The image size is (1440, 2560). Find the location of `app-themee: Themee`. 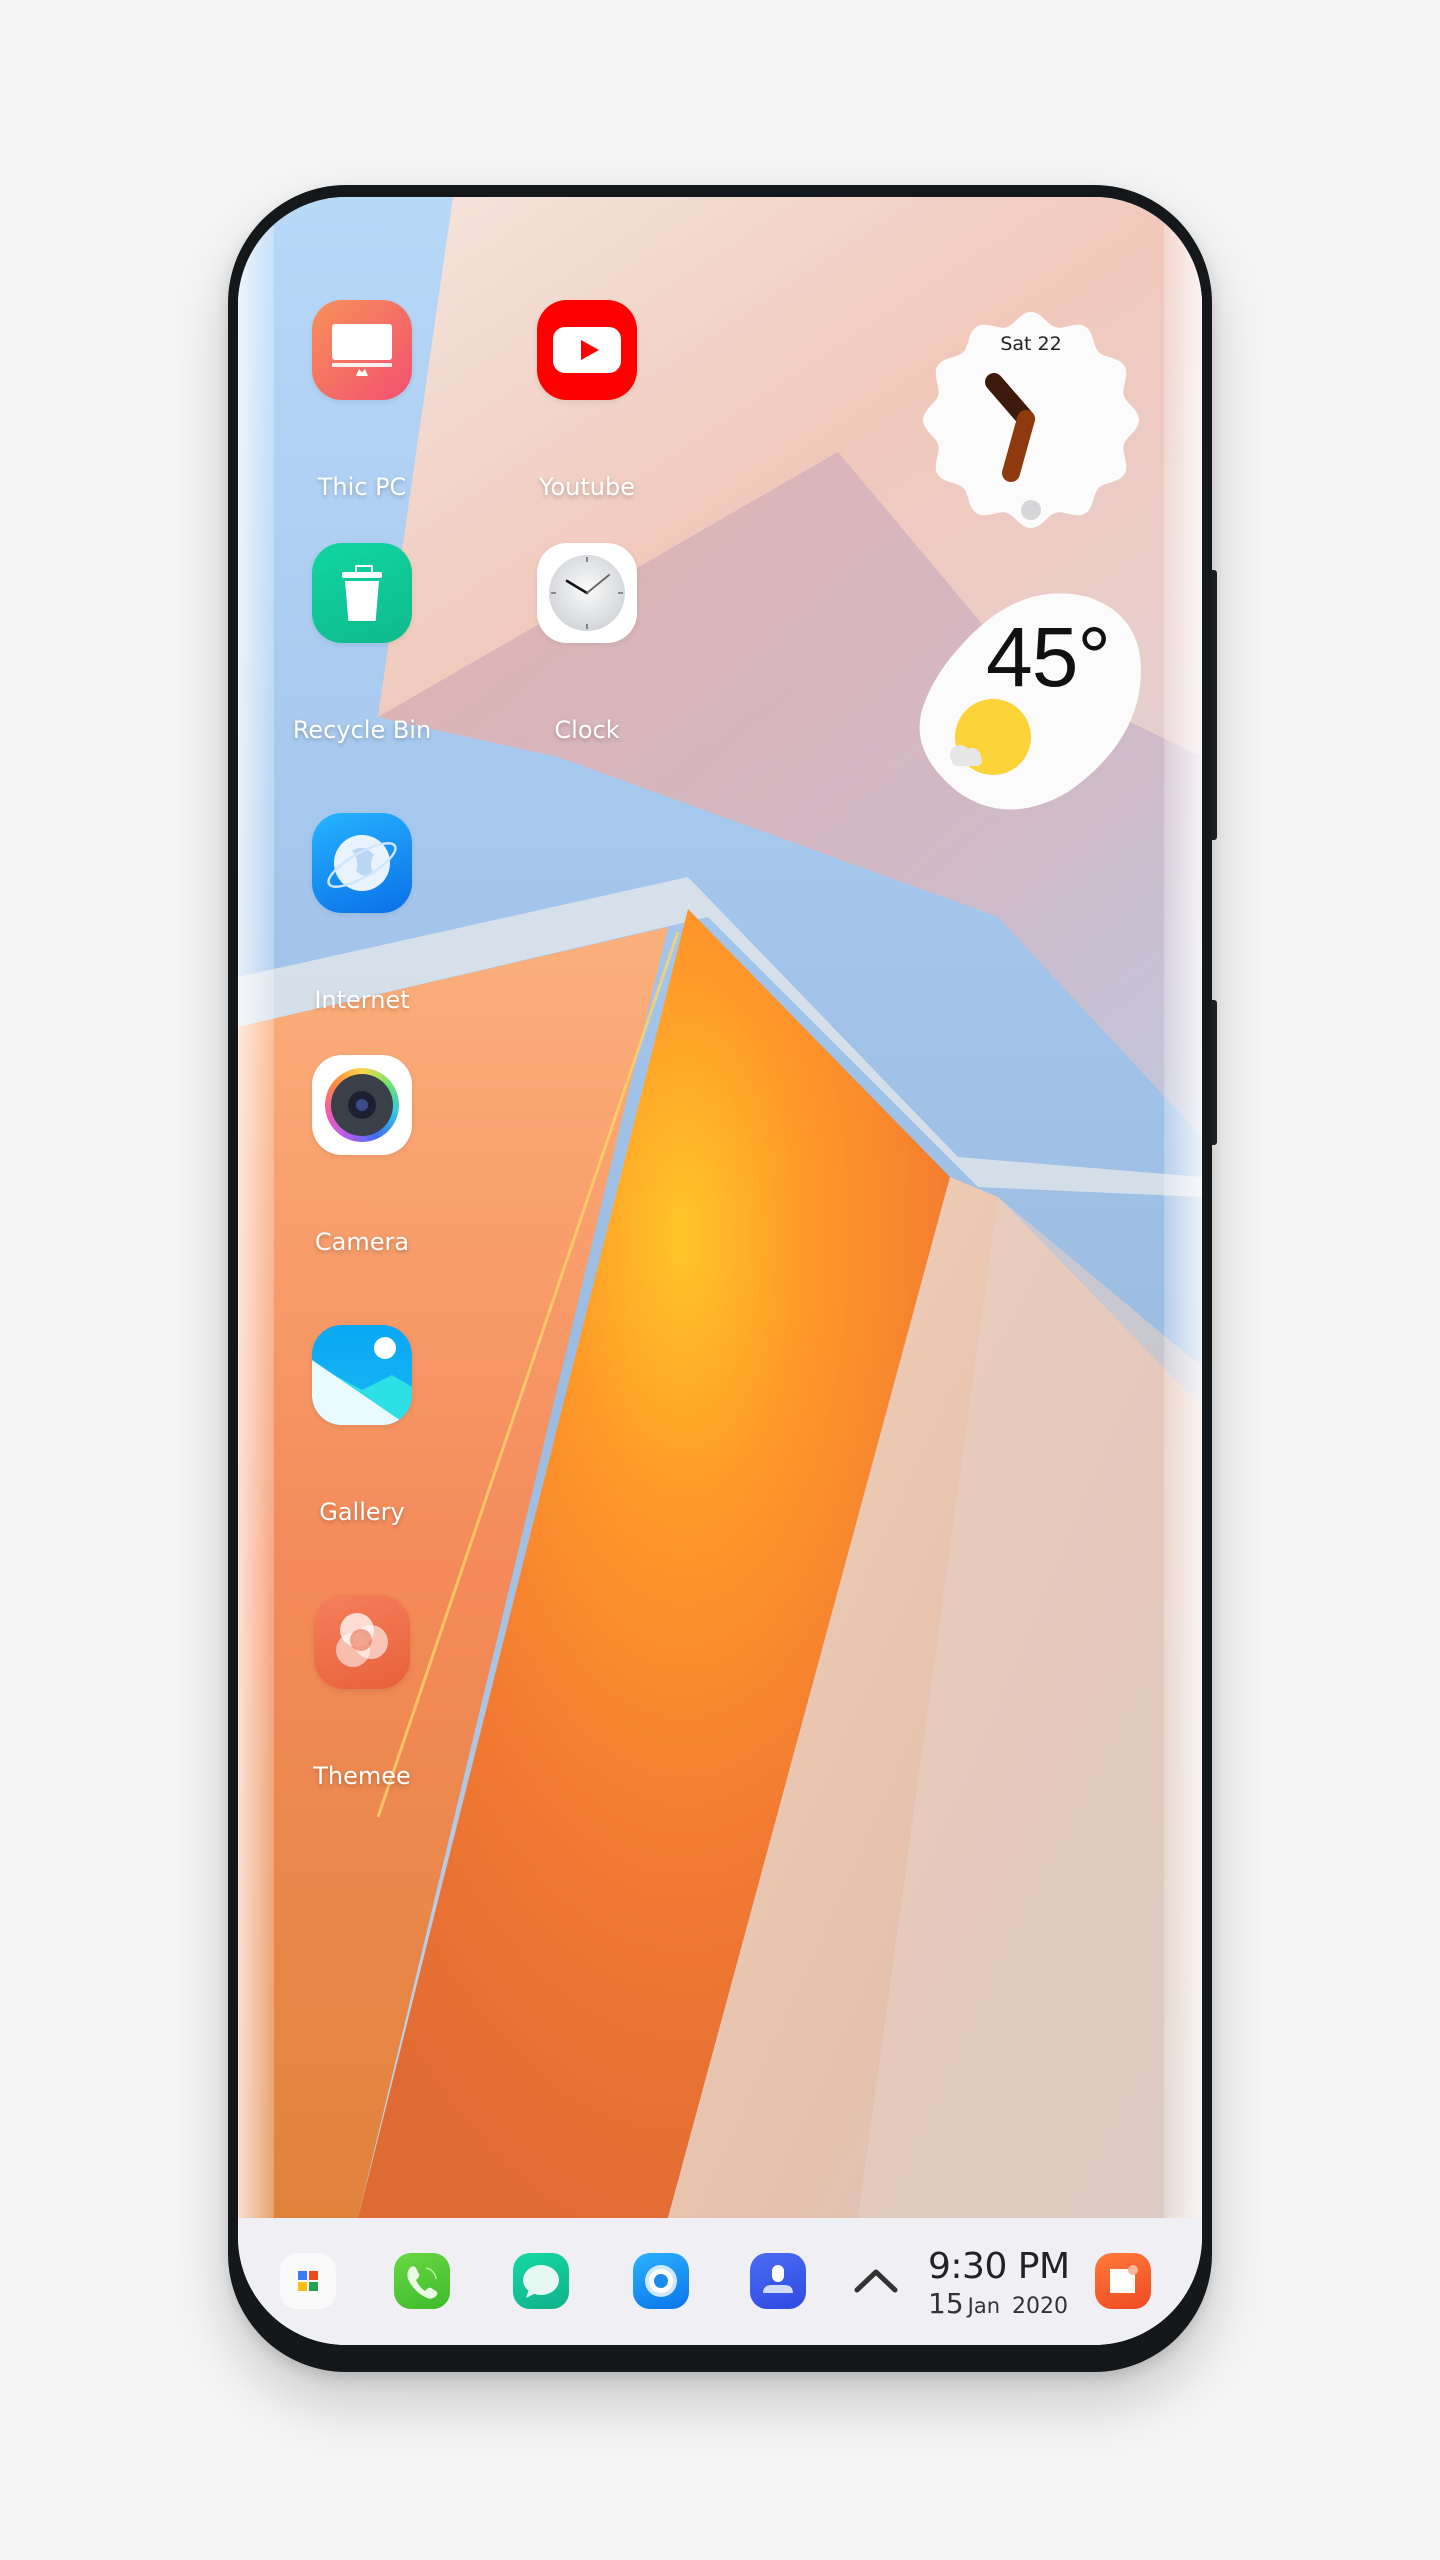

app-themee: Themee is located at coordinates (362, 1692).